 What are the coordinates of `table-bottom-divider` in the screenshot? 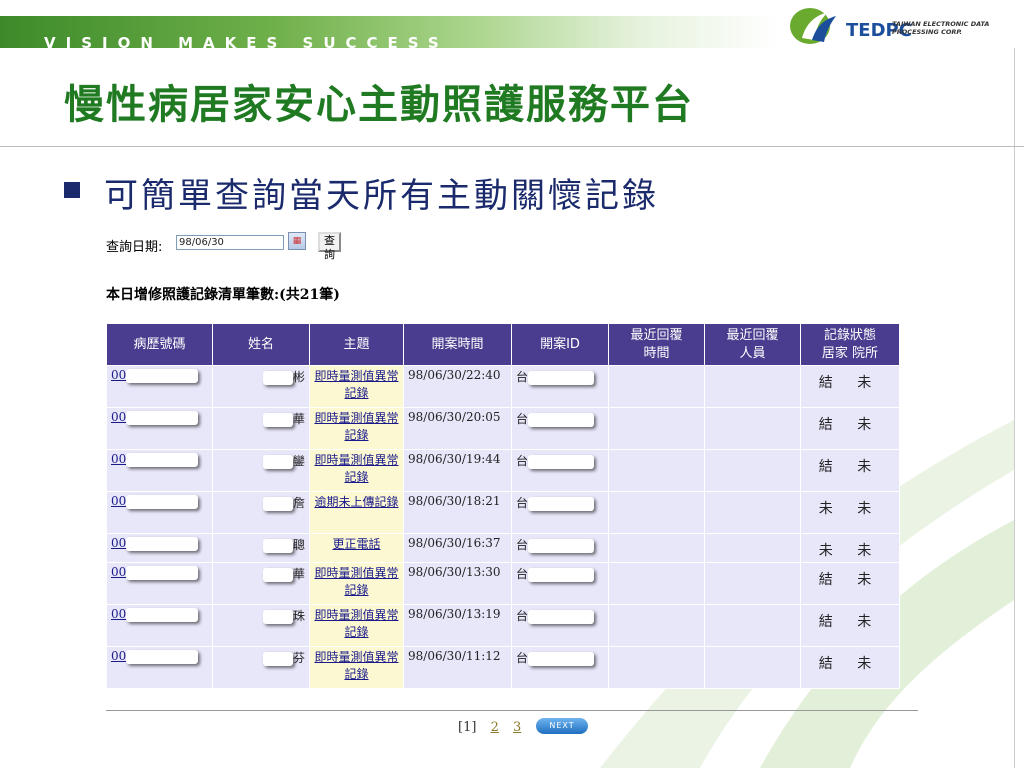 It's located at (512, 710).